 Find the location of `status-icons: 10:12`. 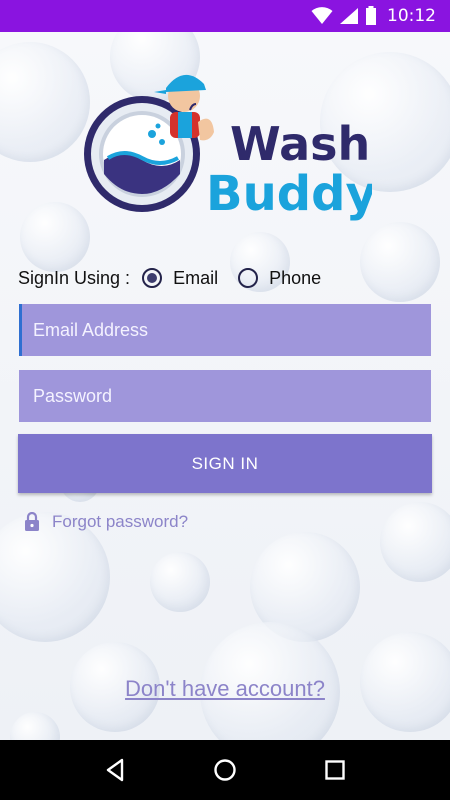

status-icons: 10:12 is located at coordinates (373, 16).